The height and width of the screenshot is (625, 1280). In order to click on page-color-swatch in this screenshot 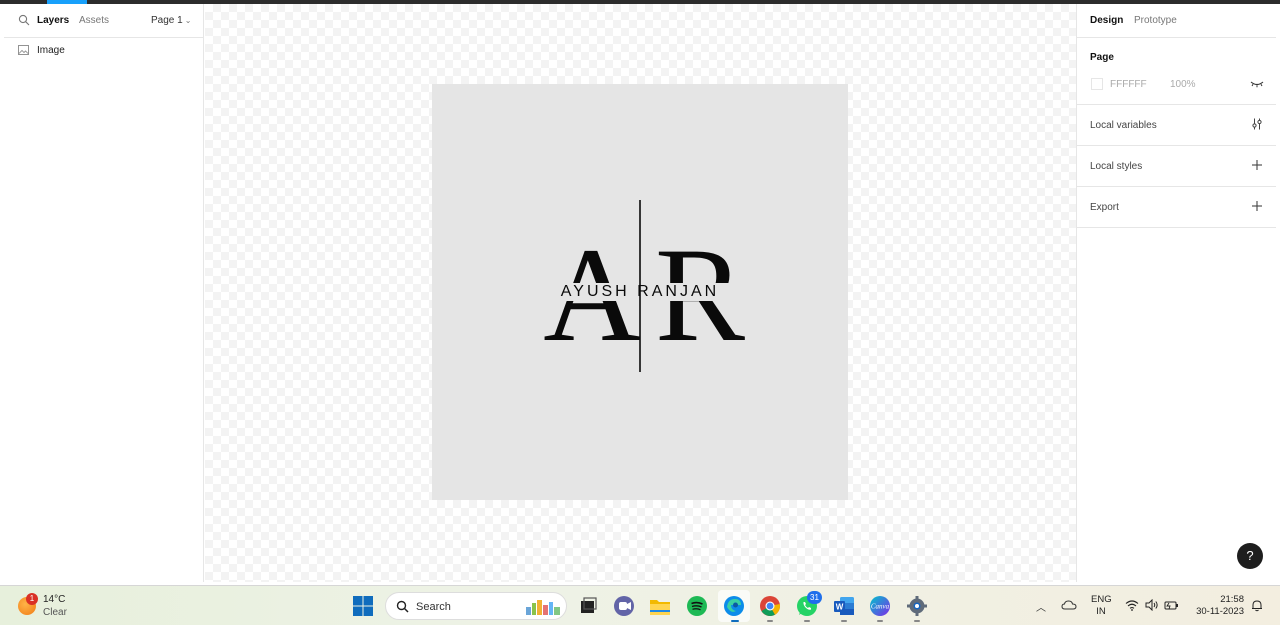, I will do `click(1097, 84)`.